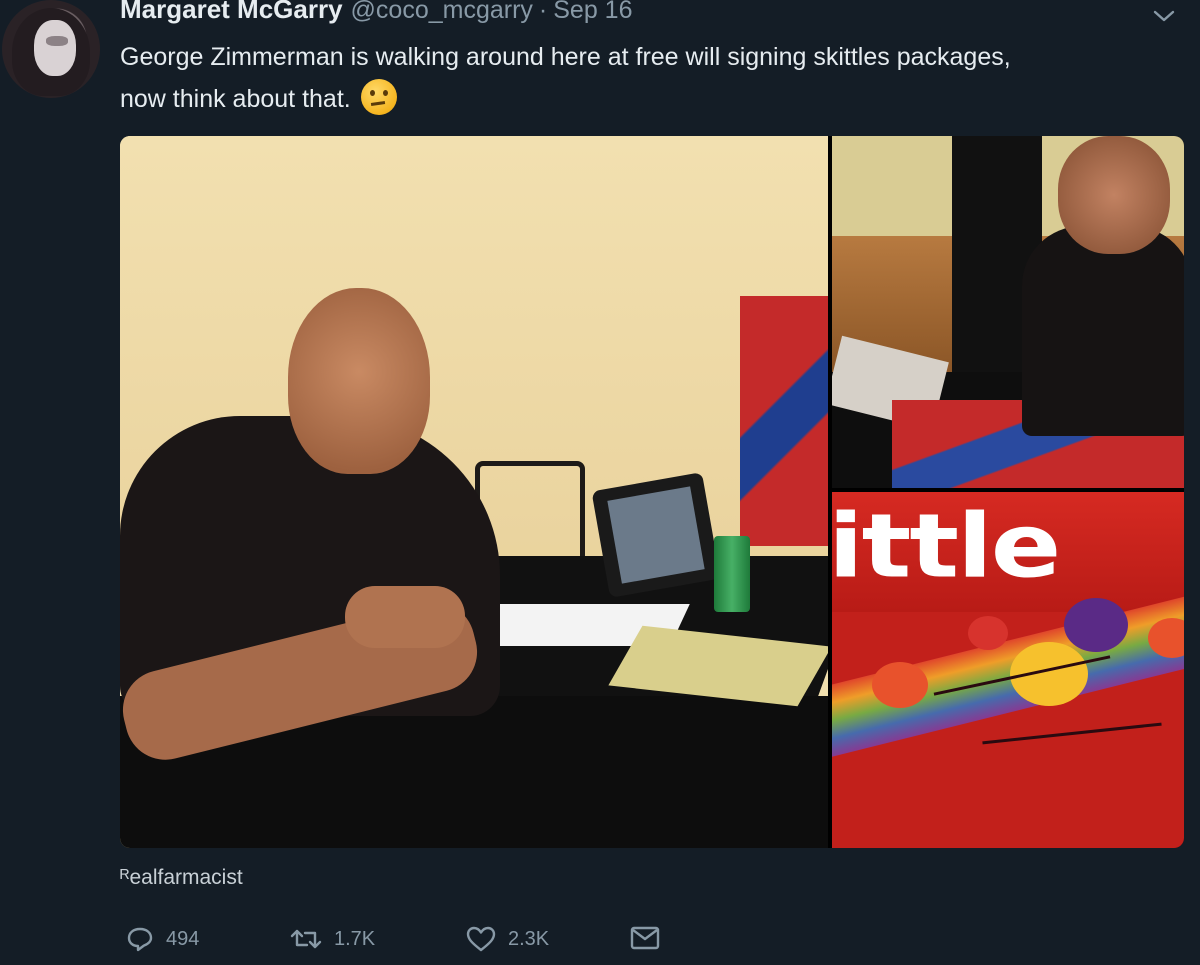 Image resolution: width=1200 pixels, height=965 pixels. What do you see at coordinates (359, 381) in the screenshot?
I see `photo-person-head` at bounding box center [359, 381].